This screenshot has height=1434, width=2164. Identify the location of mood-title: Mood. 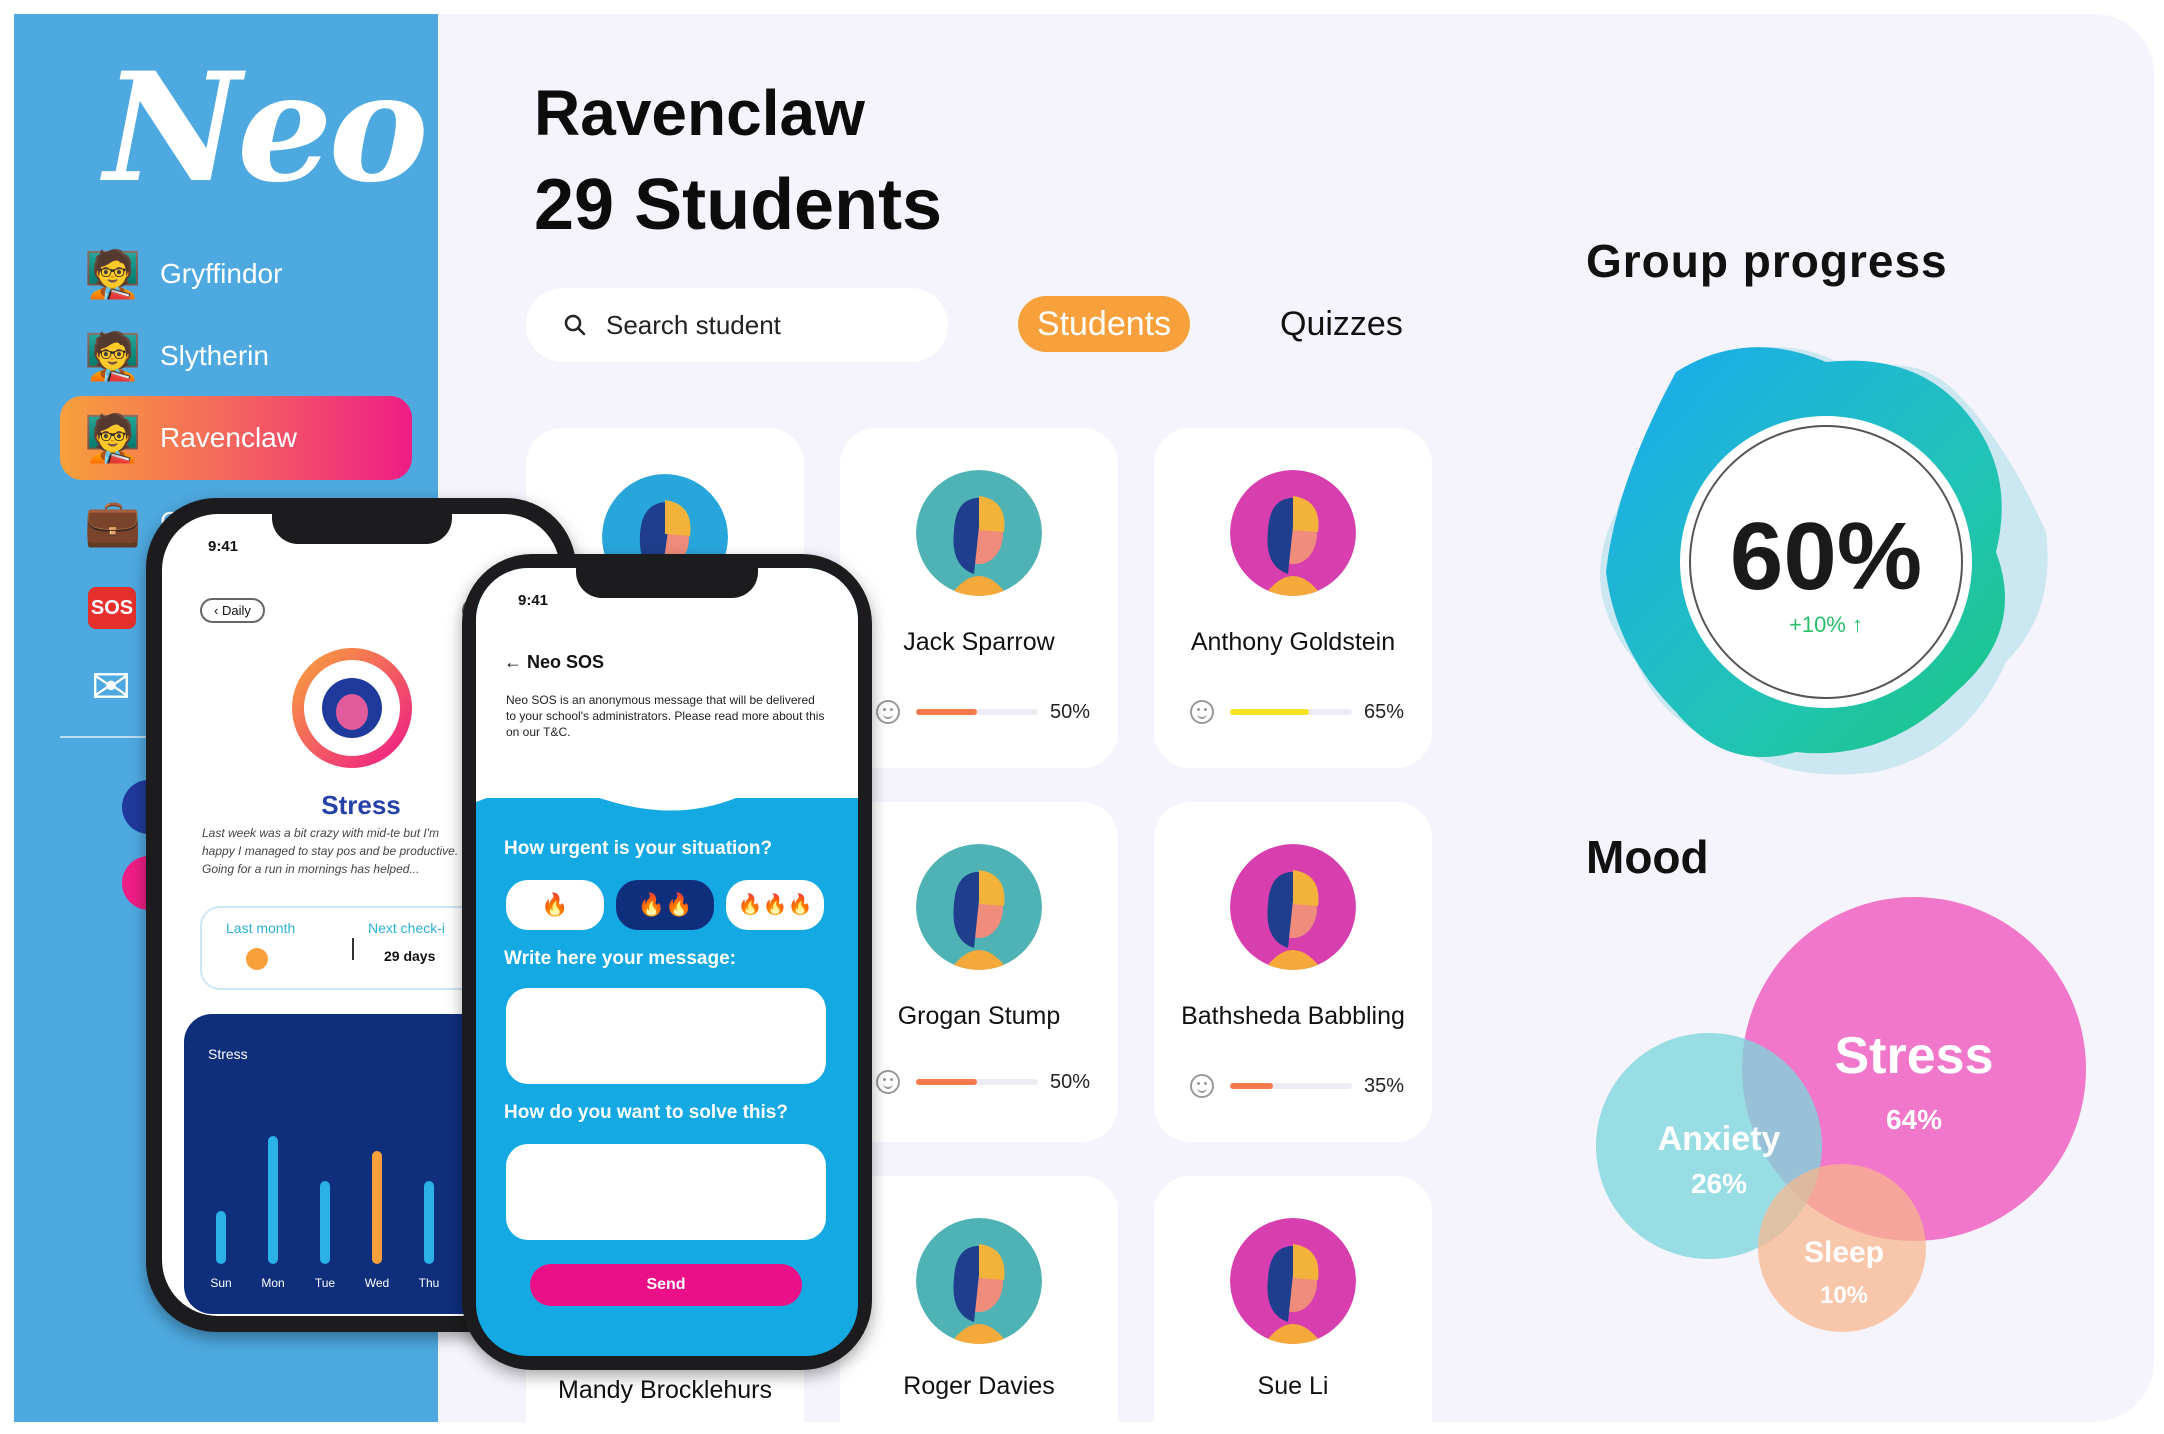
(1647, 857).